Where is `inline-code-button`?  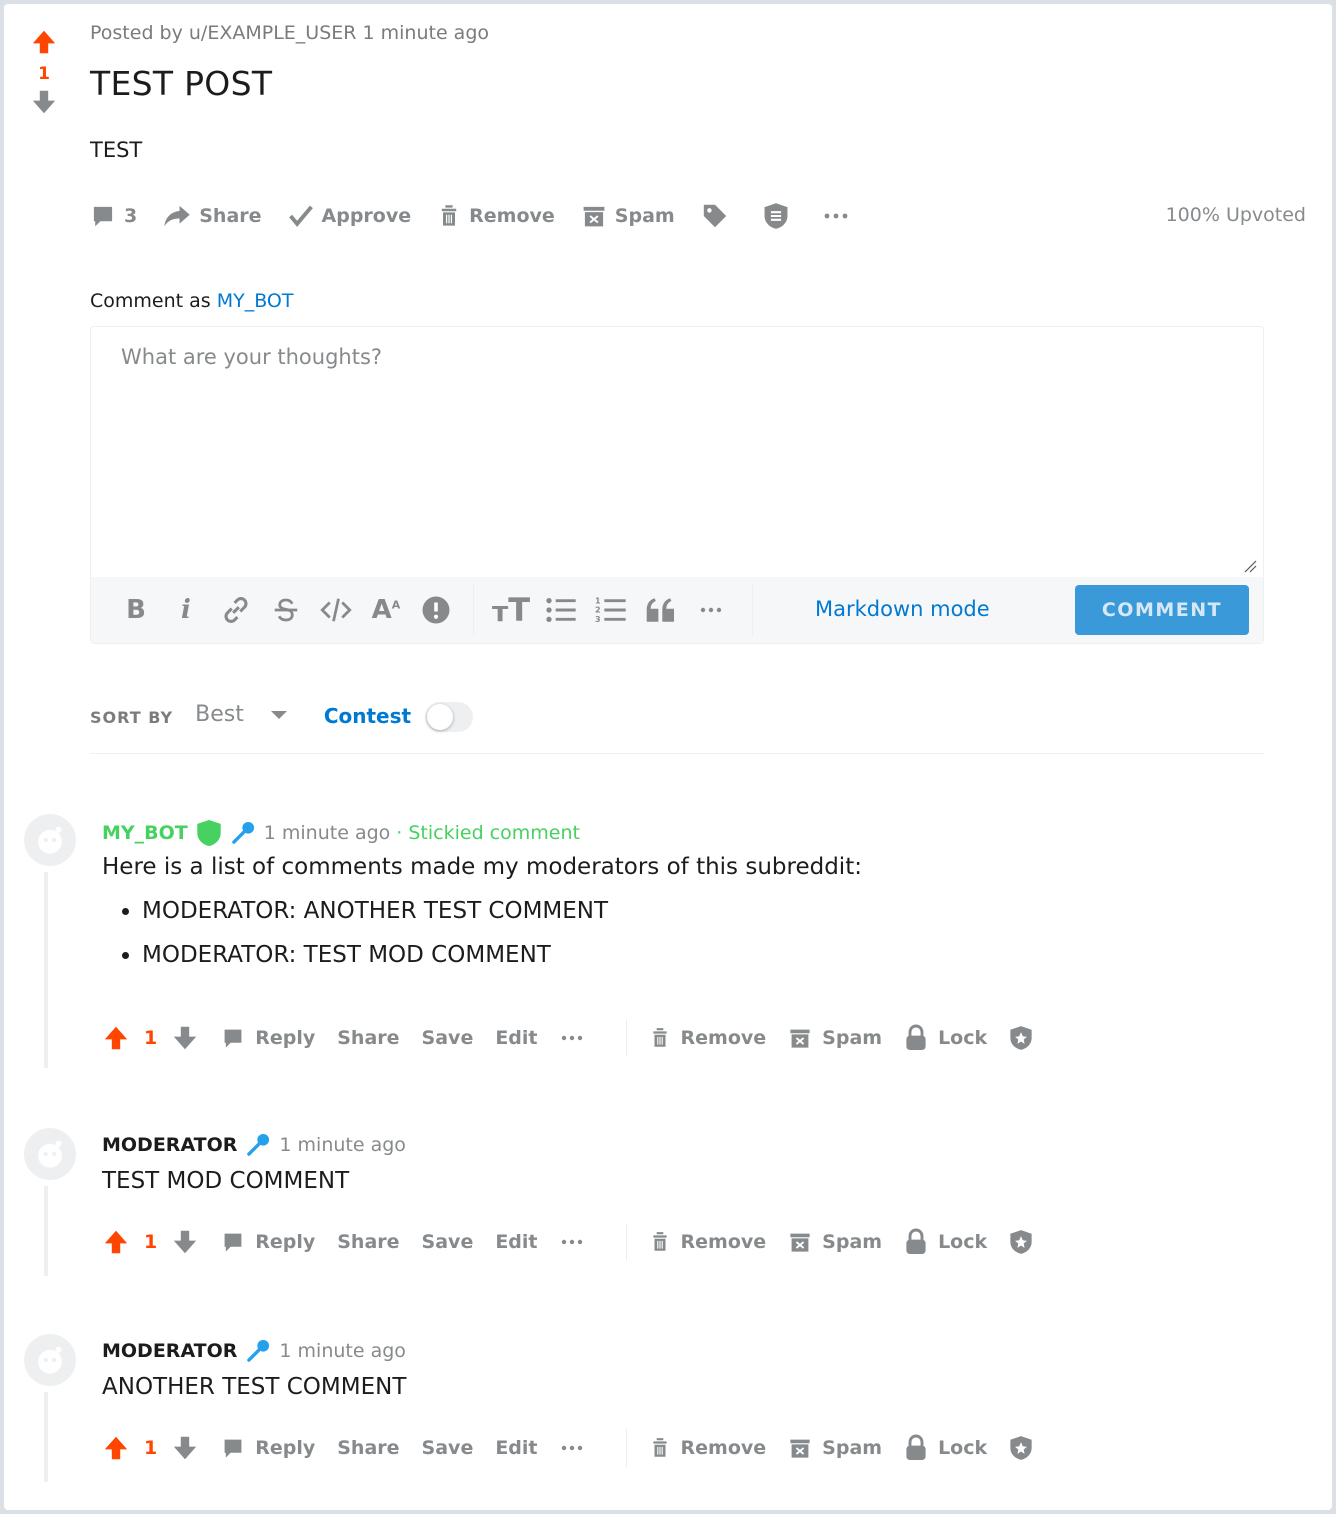 inline-code-button is located at coordinates (336, 610).